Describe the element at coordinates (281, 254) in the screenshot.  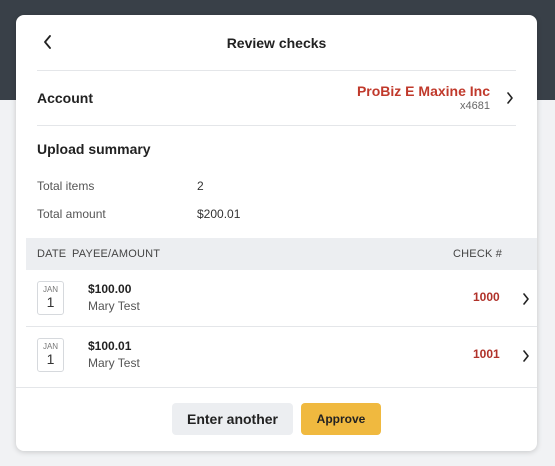
I see `checks-table-header: DATE PAYEE/AMOUNT CHECK #` at that location.